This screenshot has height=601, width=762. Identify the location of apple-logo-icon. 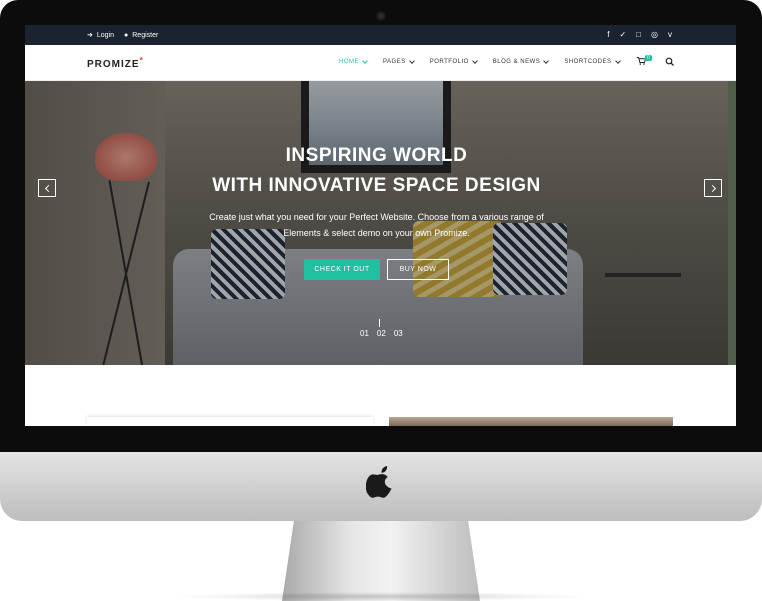
(379, 482).